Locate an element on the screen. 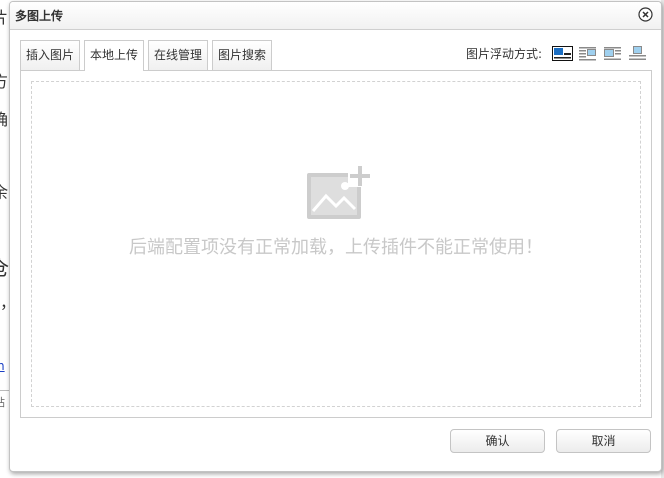 The image size is (664, 478). float-left-icon is located at coordinates (587, 53).